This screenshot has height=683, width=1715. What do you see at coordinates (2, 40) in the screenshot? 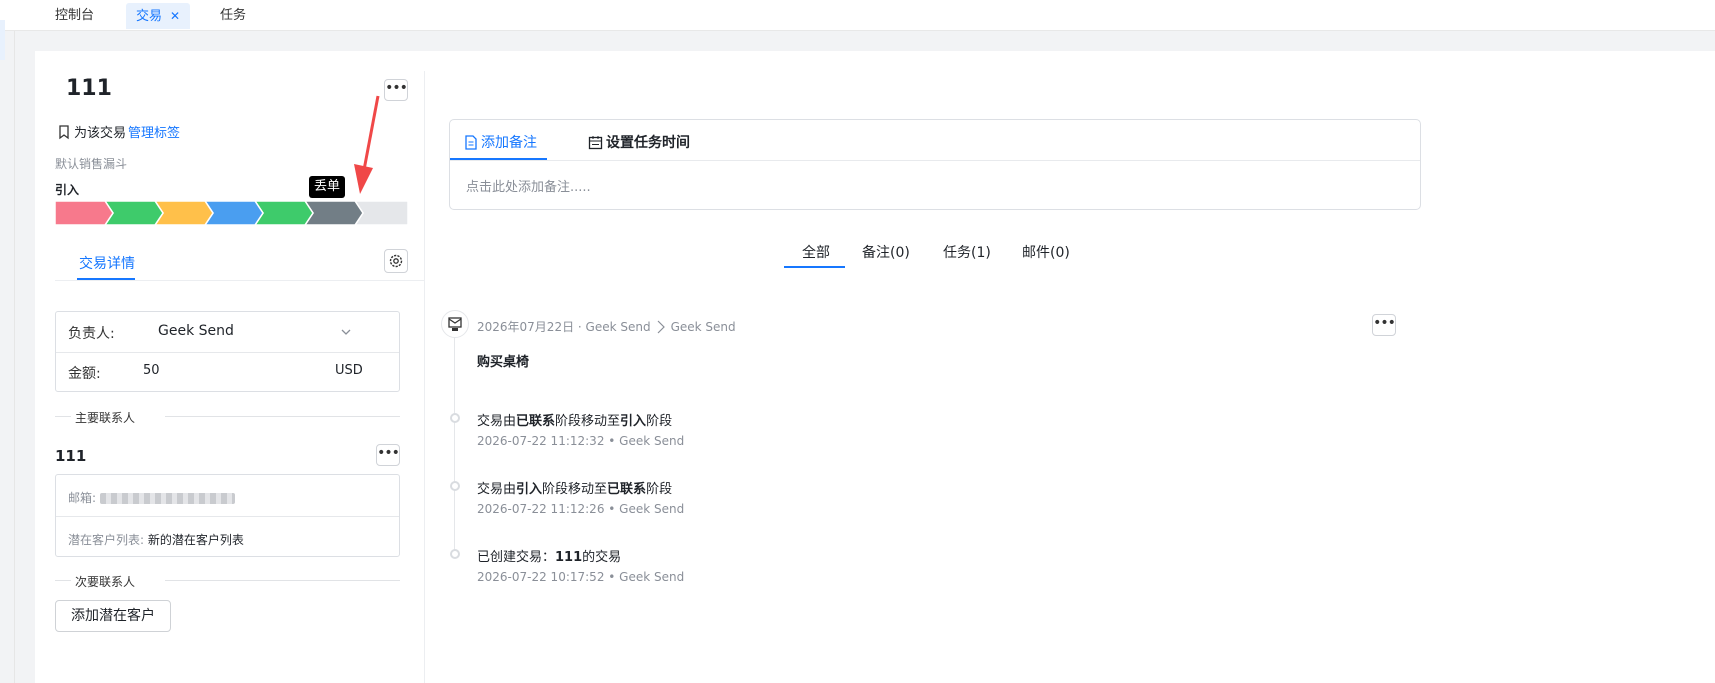
I see `sidebar-indicator` at bounding box center [2, 40].